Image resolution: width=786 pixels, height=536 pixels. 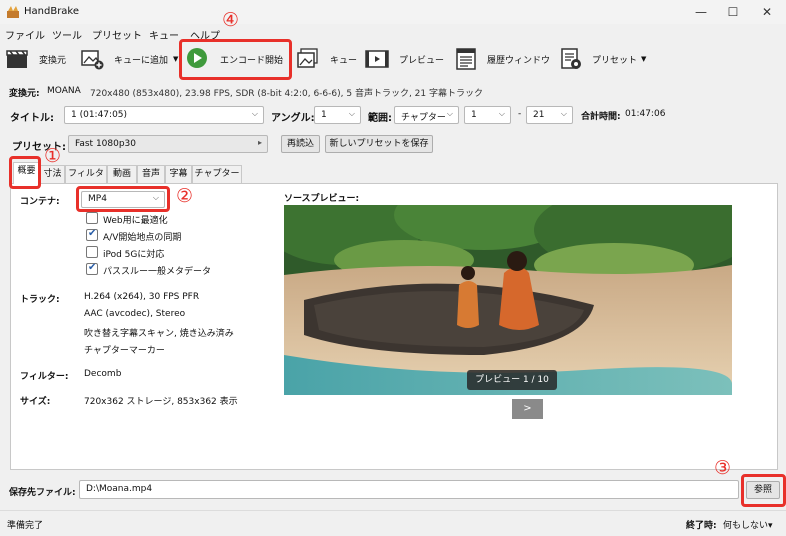 What do you see at coordinates (421, 59) in the screenshot?
I see `preview-button: プレビュー` at bounding box center [421, 59].